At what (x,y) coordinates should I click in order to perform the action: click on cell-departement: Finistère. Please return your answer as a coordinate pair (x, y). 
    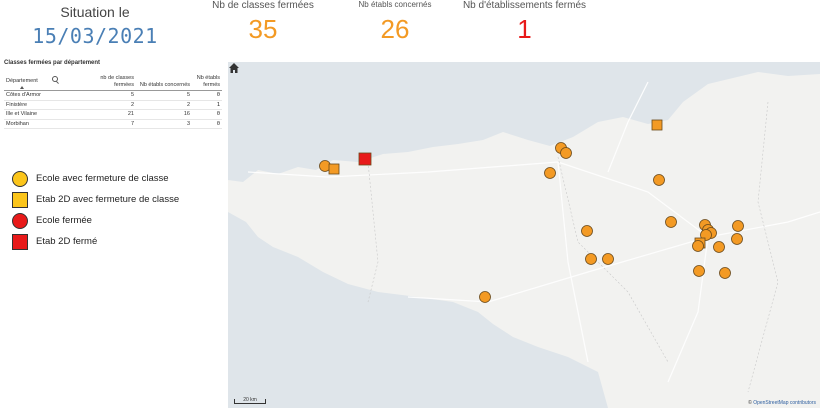
    Looking at the image, I should click on (42, 105).